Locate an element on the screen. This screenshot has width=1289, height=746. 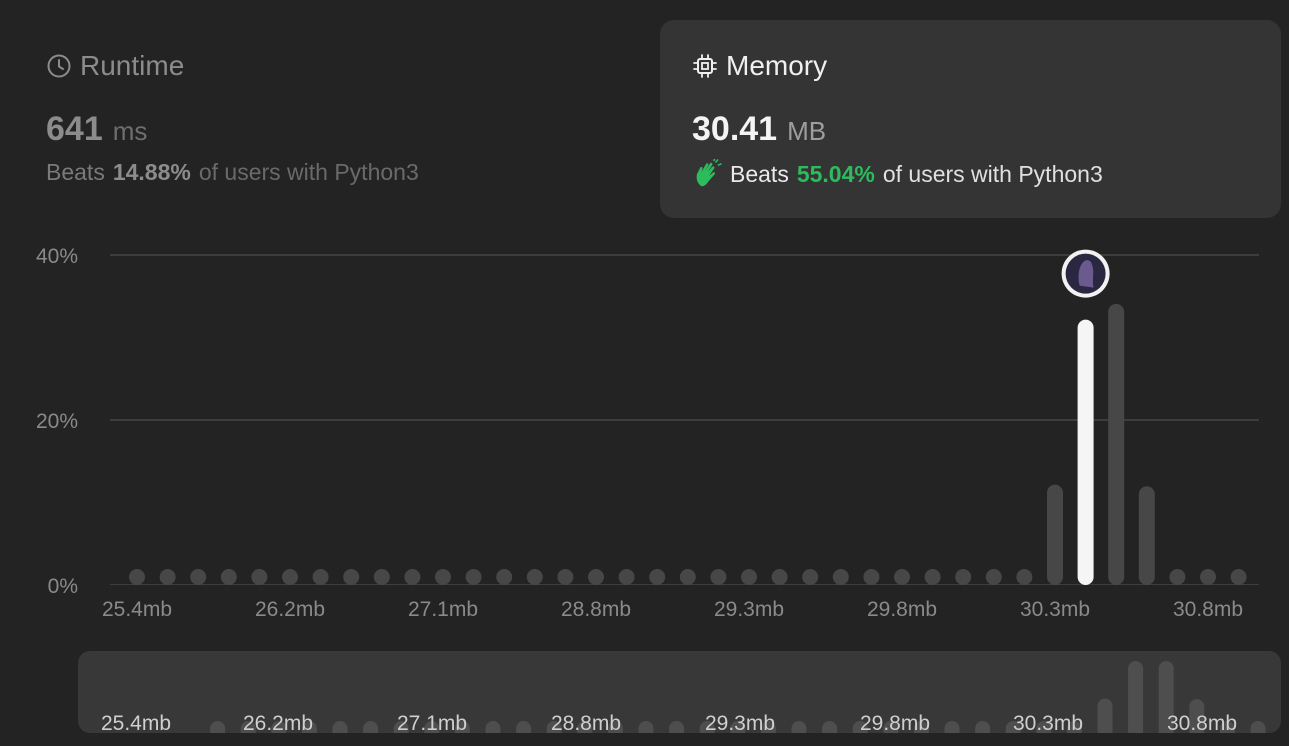
x-tick-label: 30.8mb is located at coordinates (1208, 609).